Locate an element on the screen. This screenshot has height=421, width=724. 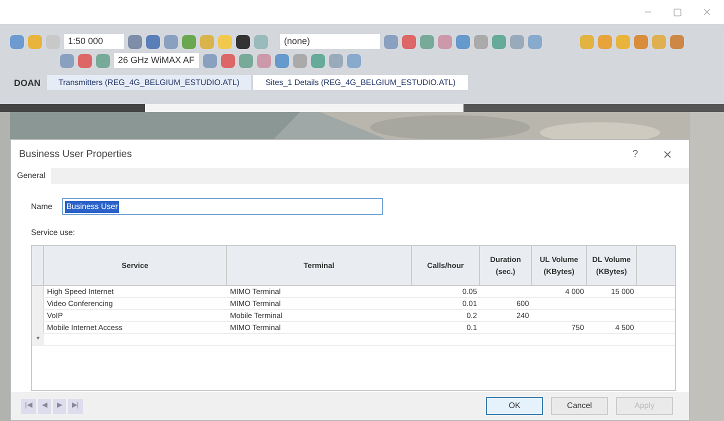
filter-field: (none) is located at coordinates (330, 41).